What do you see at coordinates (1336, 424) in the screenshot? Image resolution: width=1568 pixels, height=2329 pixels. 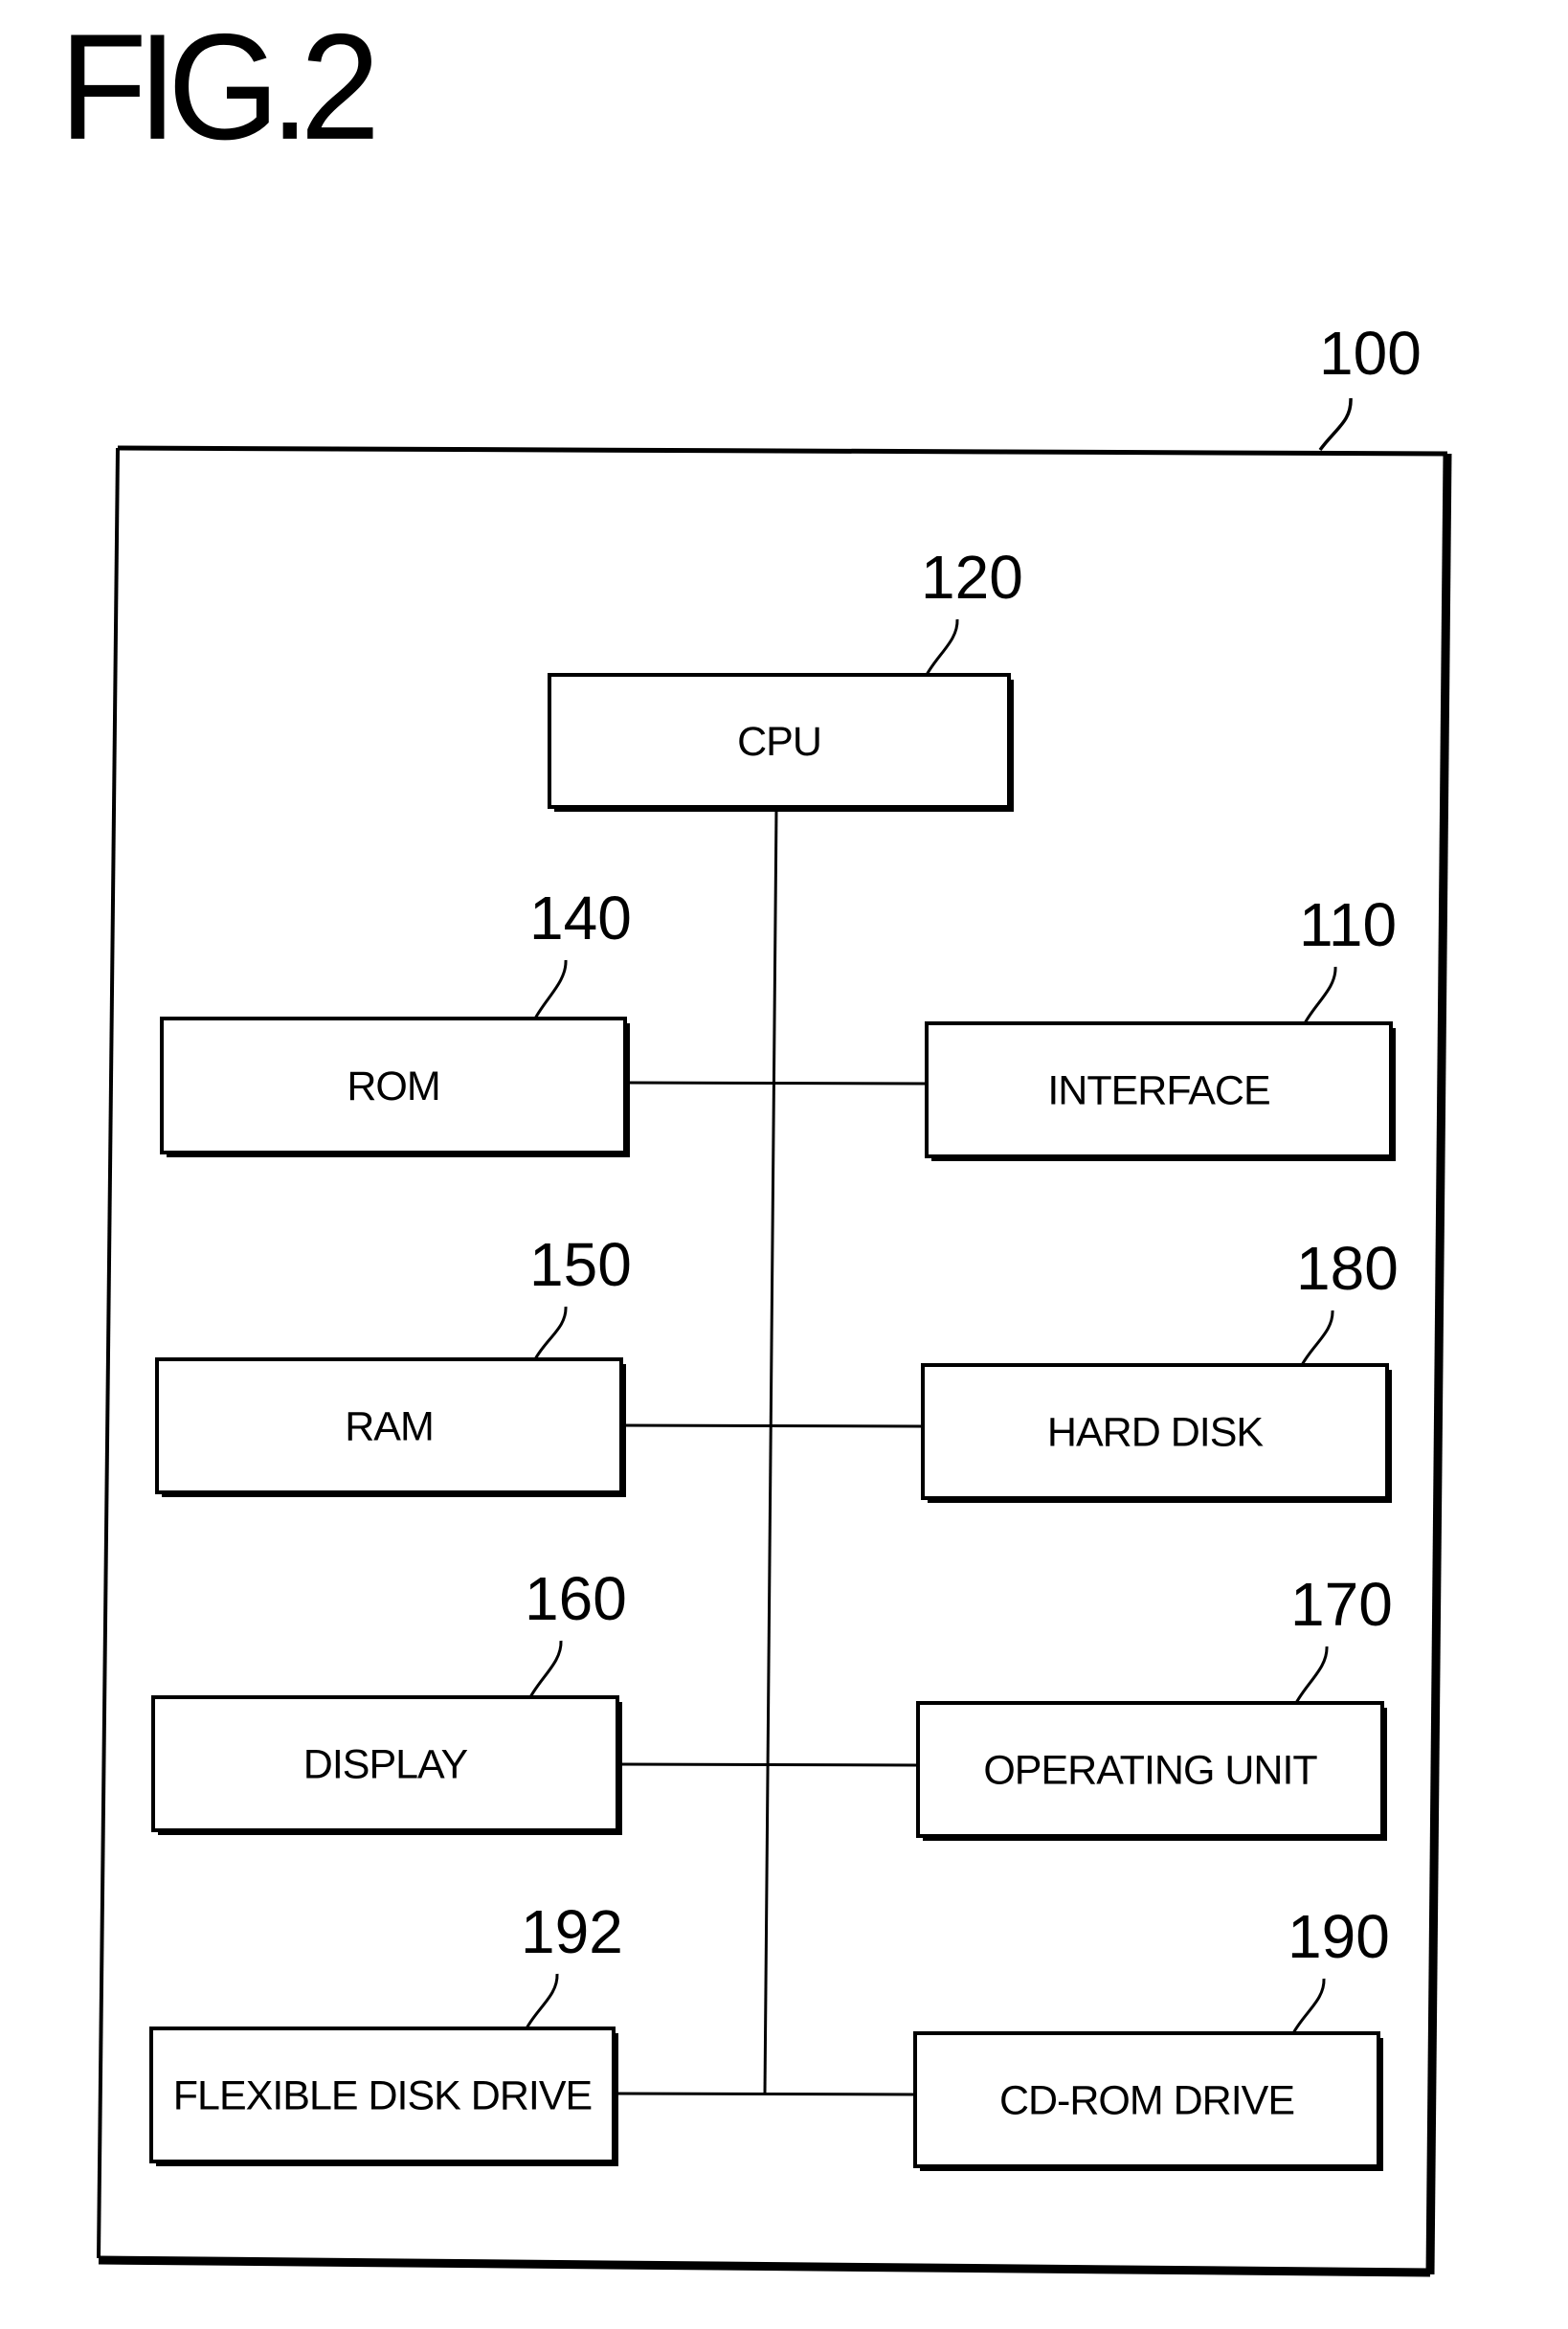 I see `leader-line-system` at bounding box center [1336, 424].